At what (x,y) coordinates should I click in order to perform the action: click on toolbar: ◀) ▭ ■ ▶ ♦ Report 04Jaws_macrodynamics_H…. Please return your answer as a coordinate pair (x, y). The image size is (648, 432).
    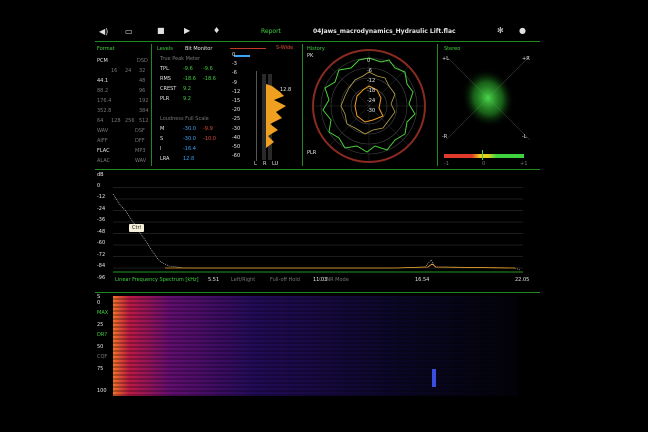
    Looking at the image, I should click on (317, 32).